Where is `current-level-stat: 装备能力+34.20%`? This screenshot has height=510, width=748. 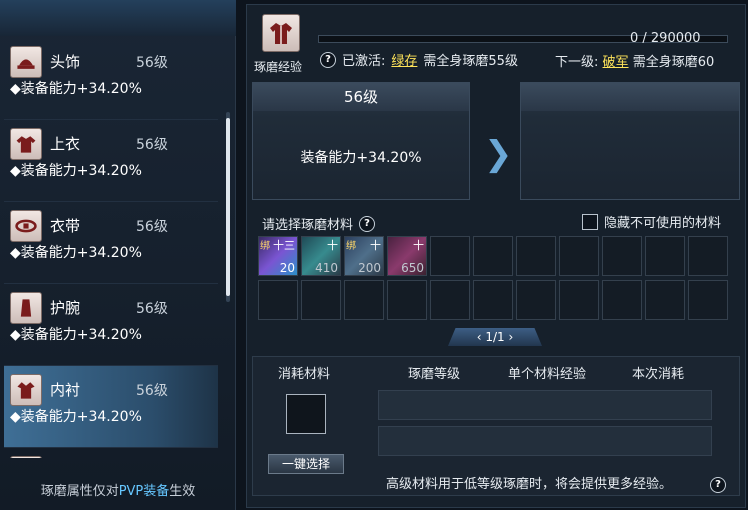
current-level-stat: 装备能力+34.20% is located at coordinates (361, 158).